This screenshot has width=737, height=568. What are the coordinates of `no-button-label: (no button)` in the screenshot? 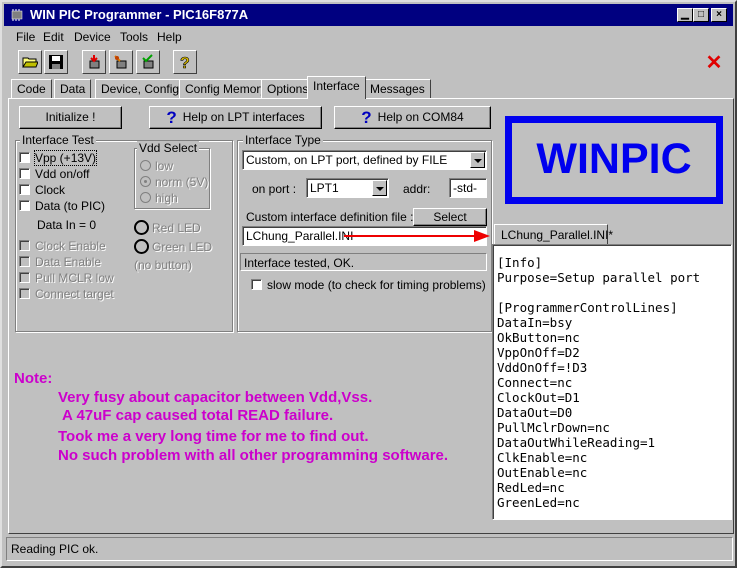 It's located at (163, 265).